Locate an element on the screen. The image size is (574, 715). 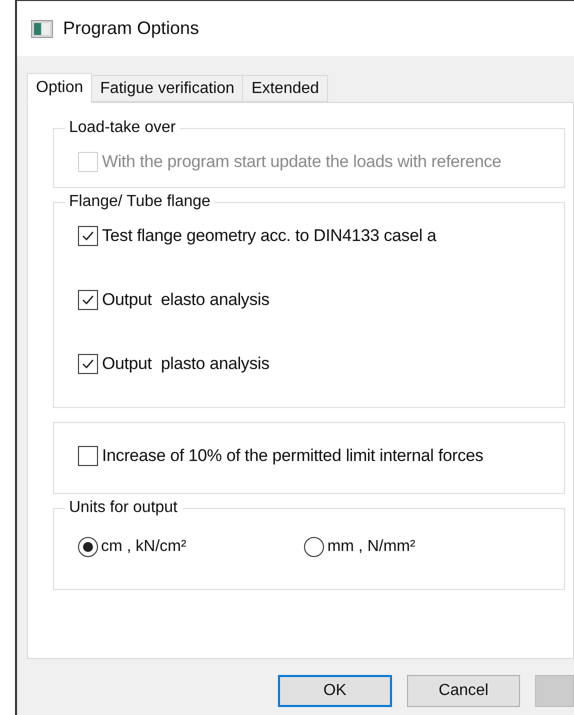
checkbox-label: Output elasto analysis is located at coordinates (186, 300).